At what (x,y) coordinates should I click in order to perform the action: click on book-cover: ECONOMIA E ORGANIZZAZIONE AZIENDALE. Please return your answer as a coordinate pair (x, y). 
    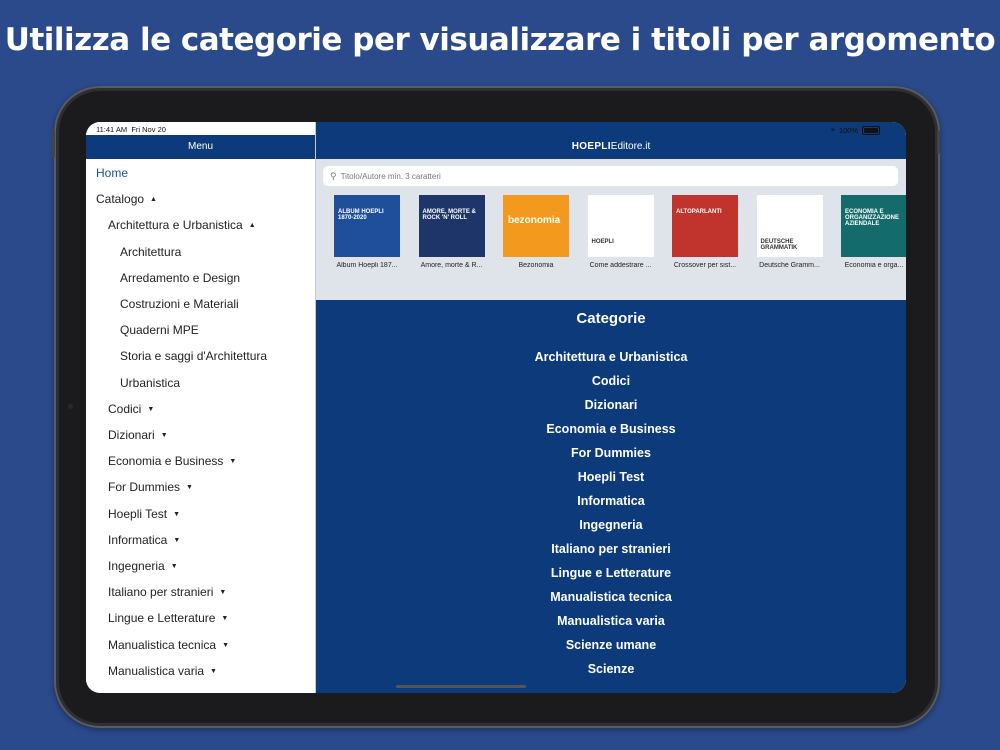
    Looking at the image, I should click on (873, 226).